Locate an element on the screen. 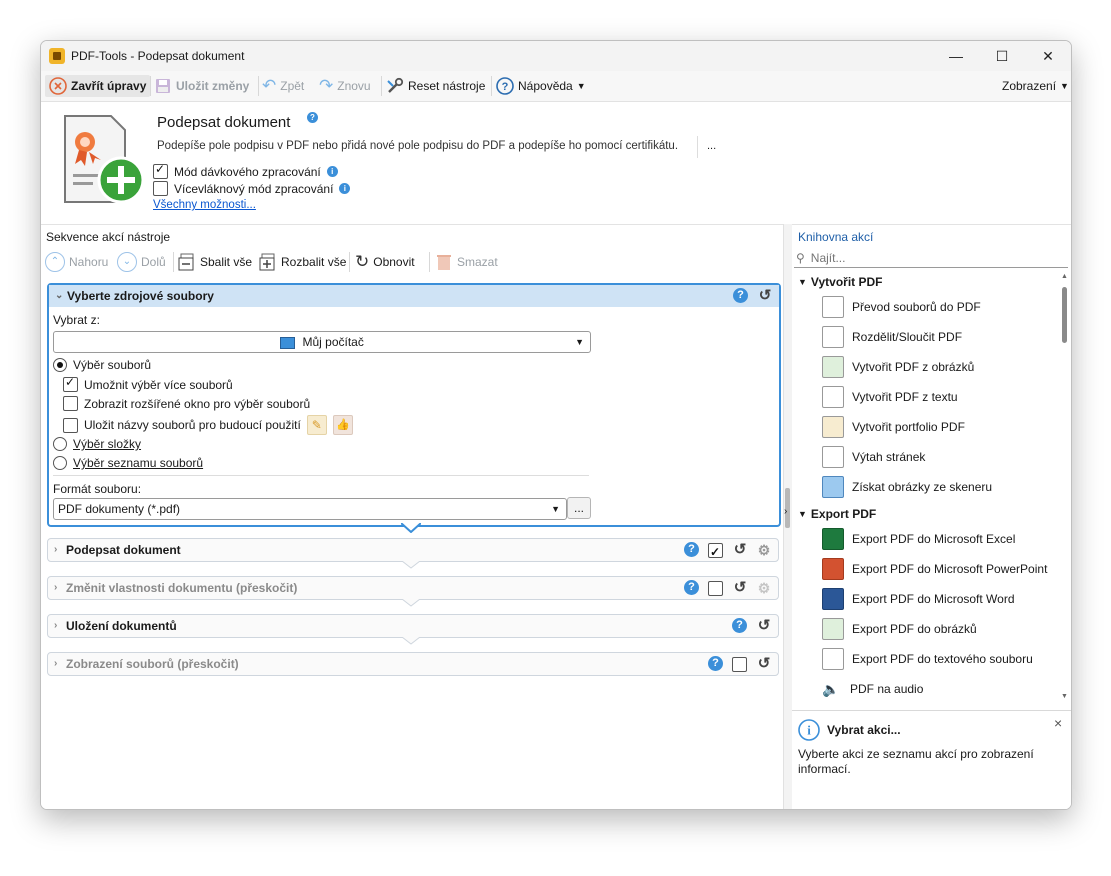 This screenshot has height=876, width=1111. close-edits-button: Zavřít úpravy is located at coordinates (98, 86).